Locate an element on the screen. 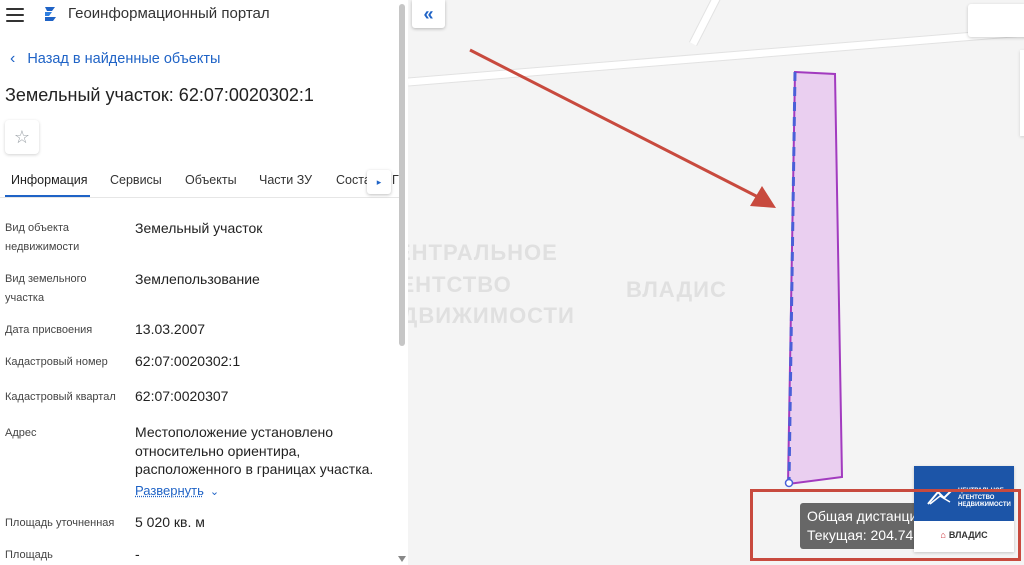  page-title: Земельный участок: 62:07:0020302:1 is located at coordinates (159, 95).